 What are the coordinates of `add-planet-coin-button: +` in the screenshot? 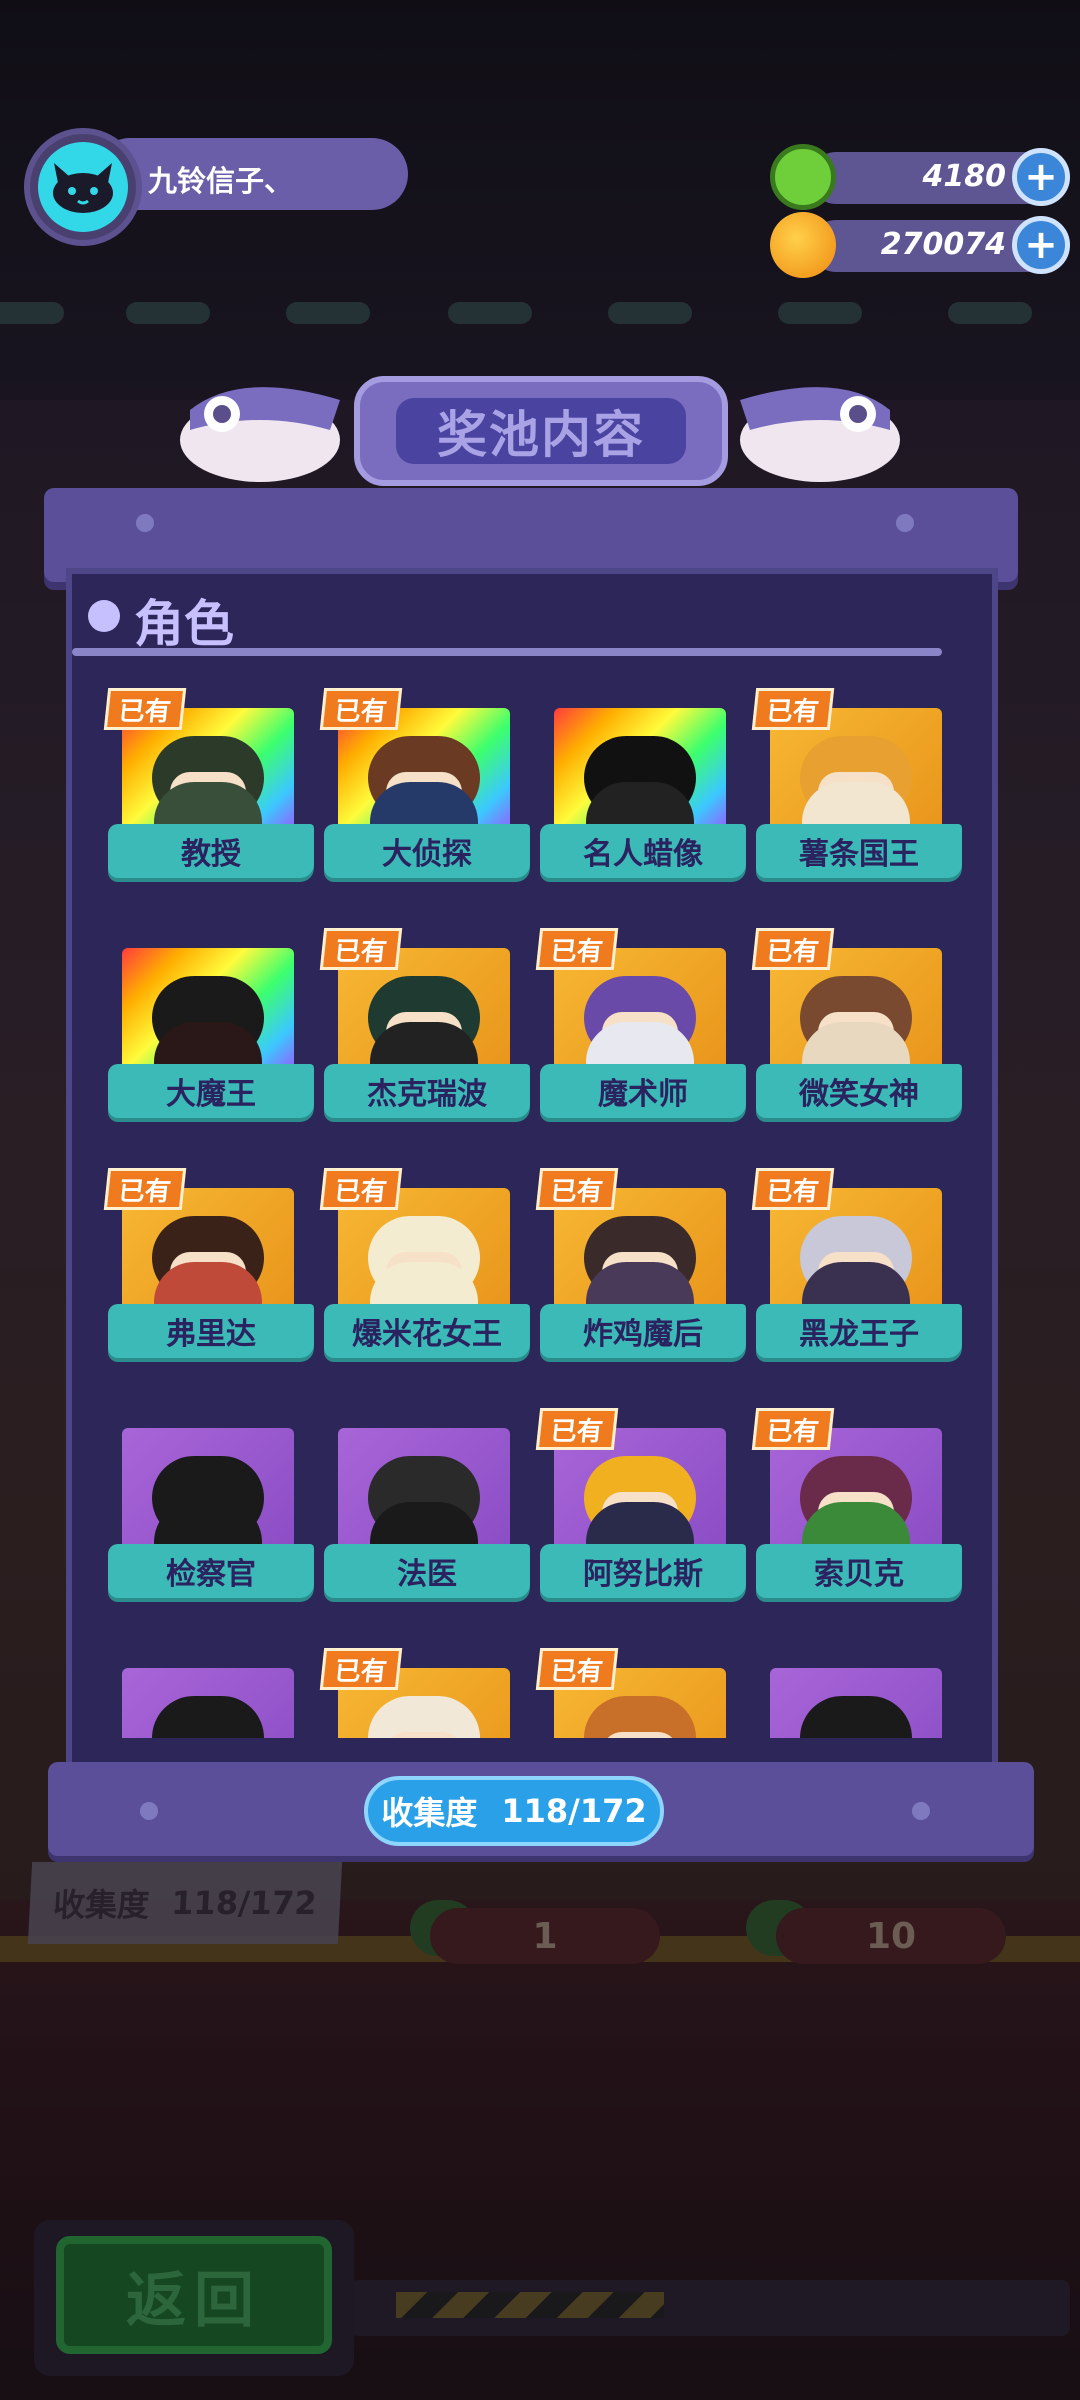 It's located at (1041, 245).